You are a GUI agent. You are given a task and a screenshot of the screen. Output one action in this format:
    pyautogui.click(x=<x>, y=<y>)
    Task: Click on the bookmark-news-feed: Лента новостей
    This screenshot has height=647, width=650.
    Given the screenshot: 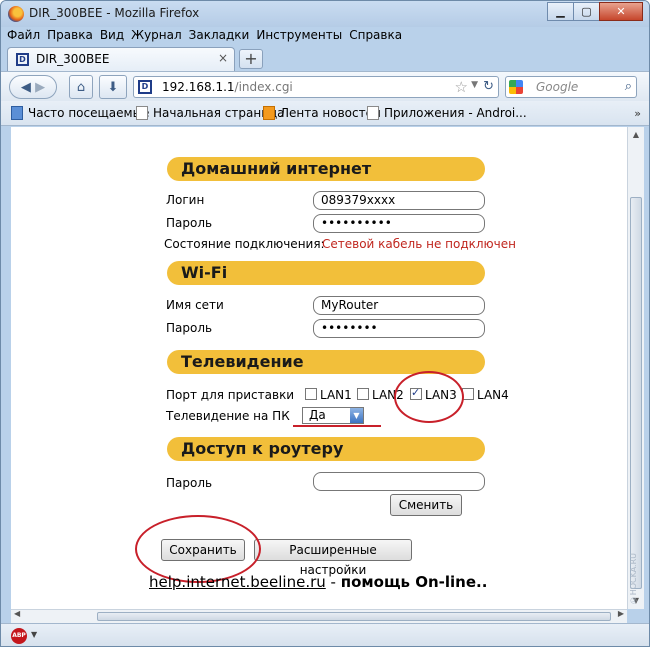 What is the action you would take?
    pyautogui.click(x=322, y=113)
    